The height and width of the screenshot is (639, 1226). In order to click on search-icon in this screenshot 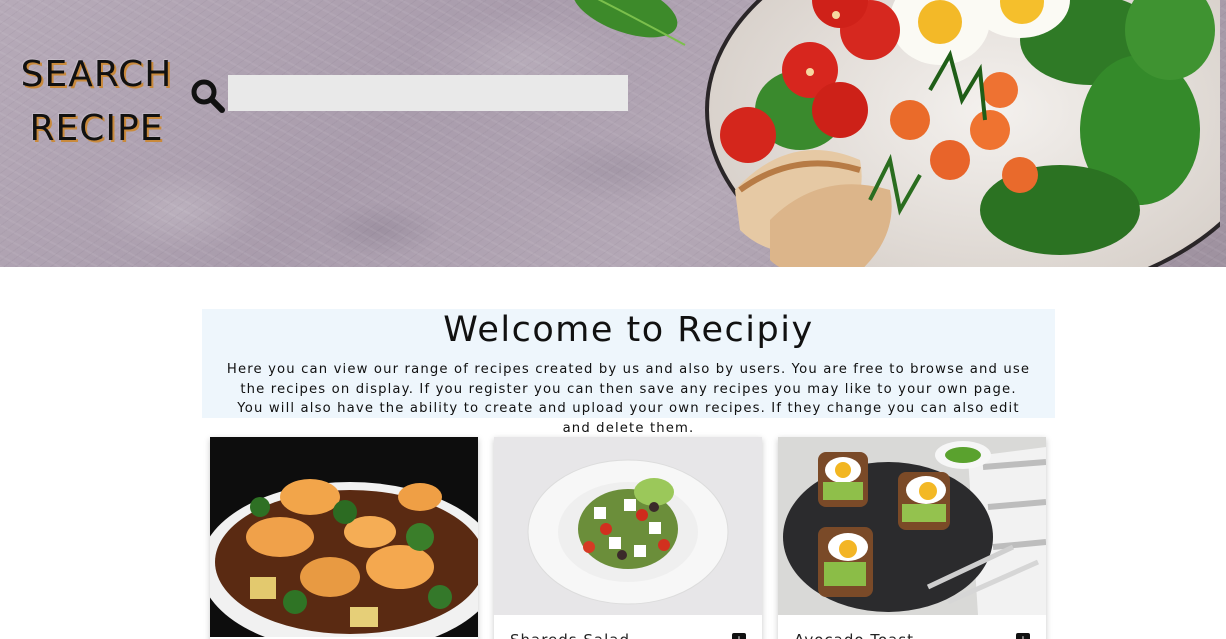, I will do `click(208, 96)`.